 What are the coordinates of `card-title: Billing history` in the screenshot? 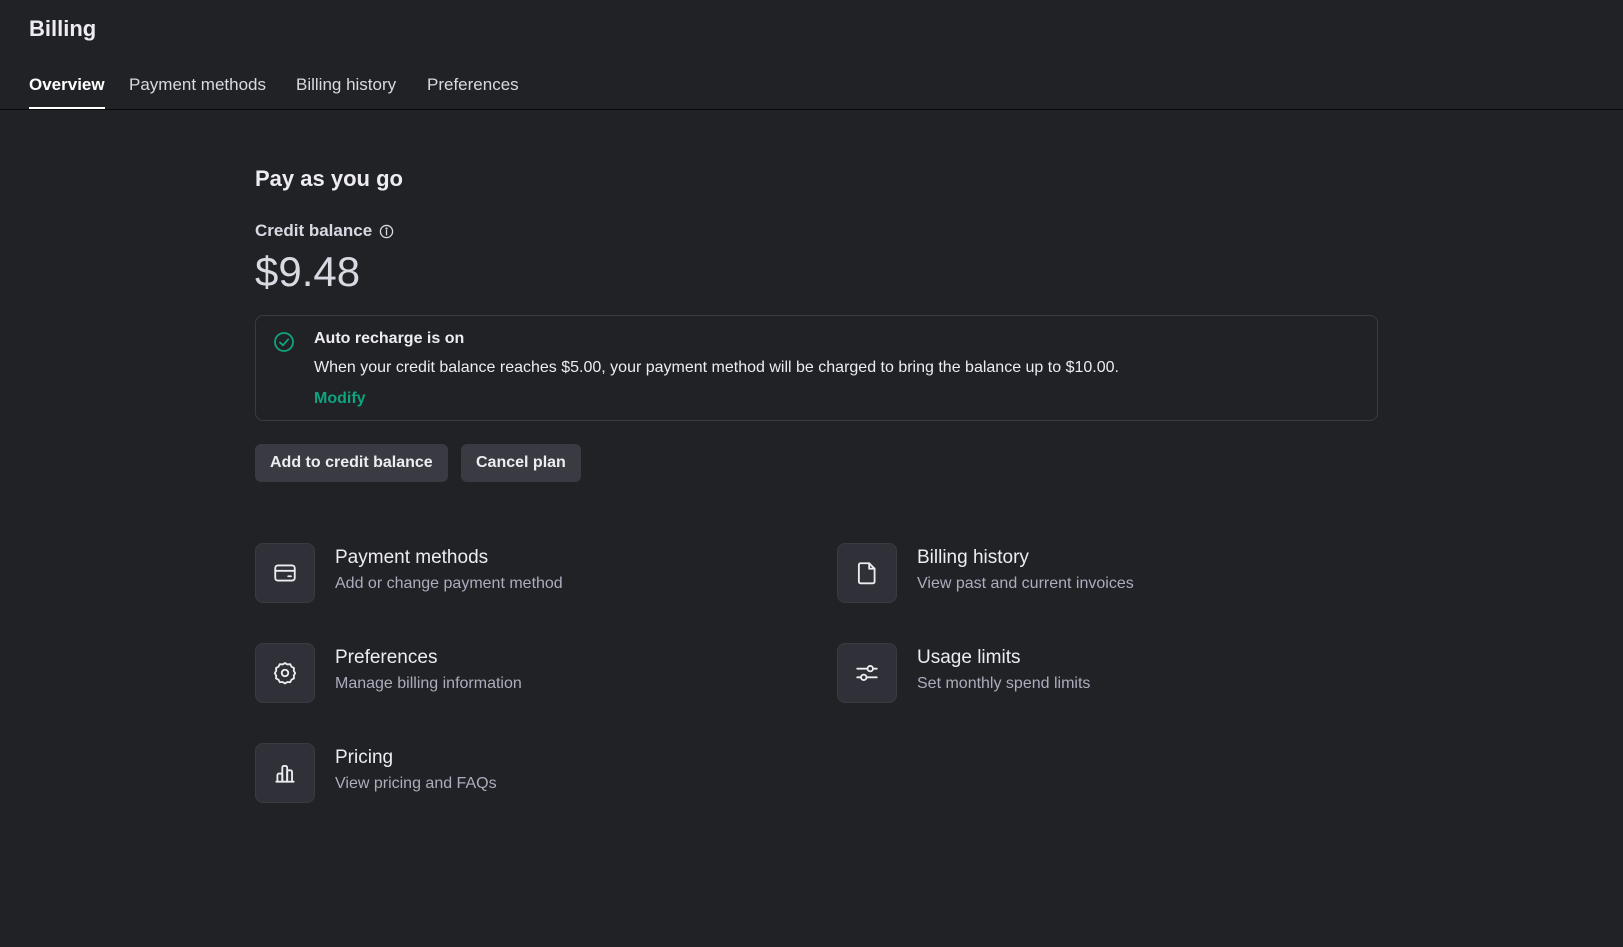 It's located at (973, 557).